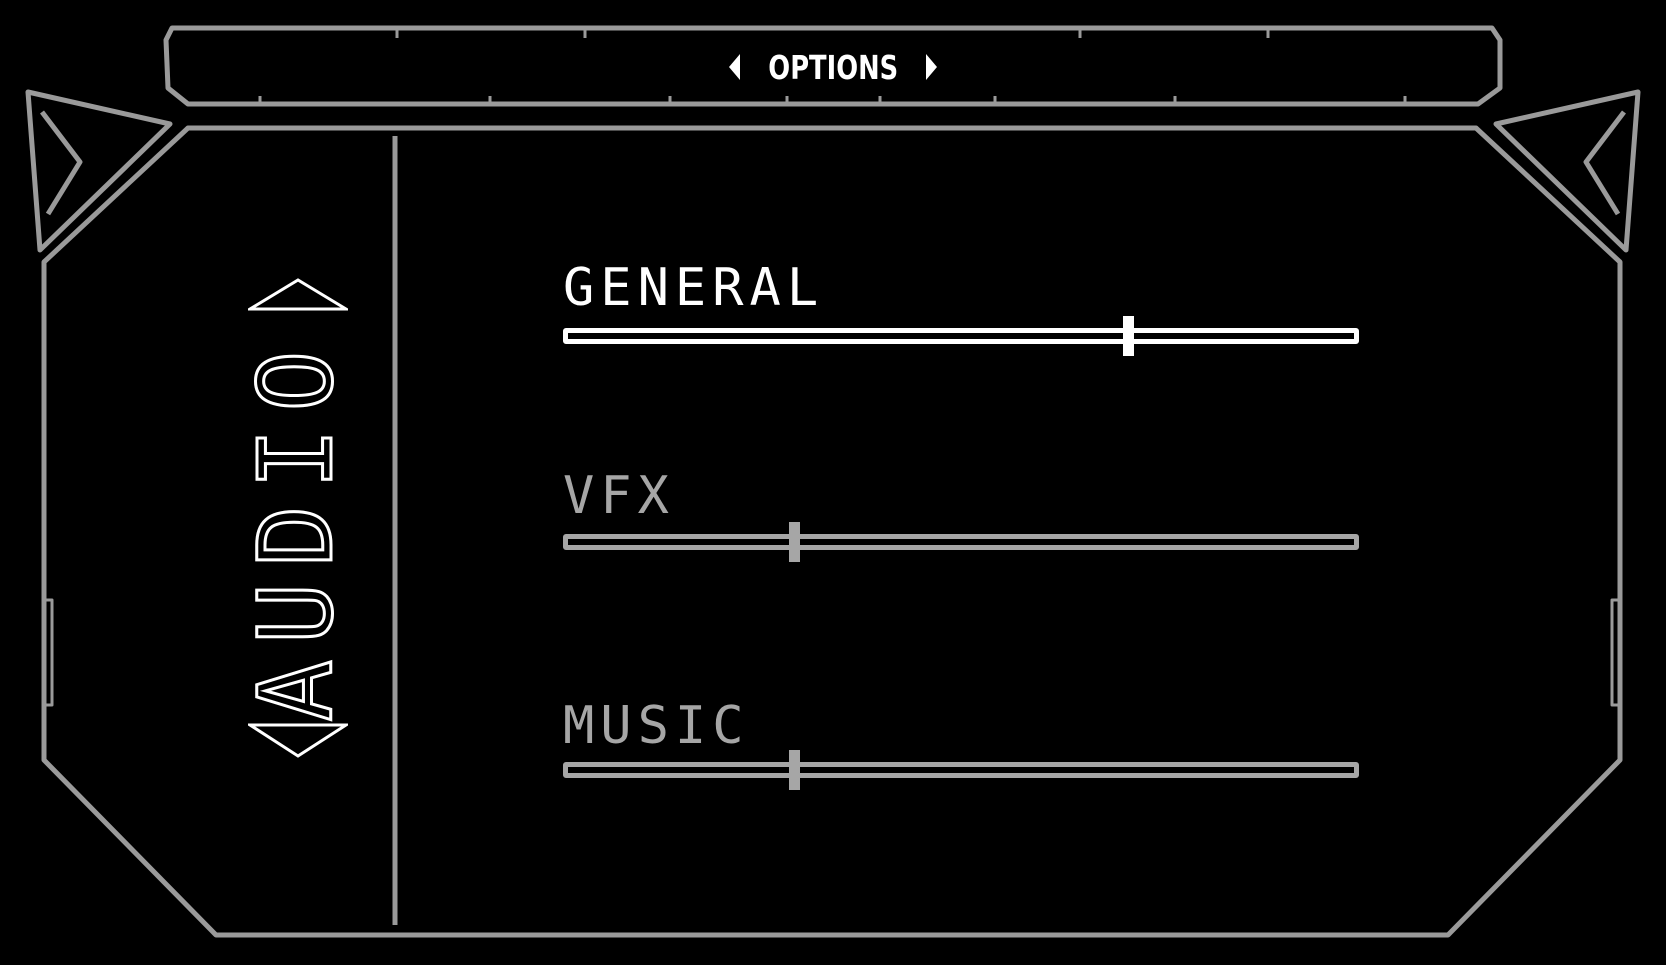  I want to click on options-header: OPTIONS, so click(833, 67).